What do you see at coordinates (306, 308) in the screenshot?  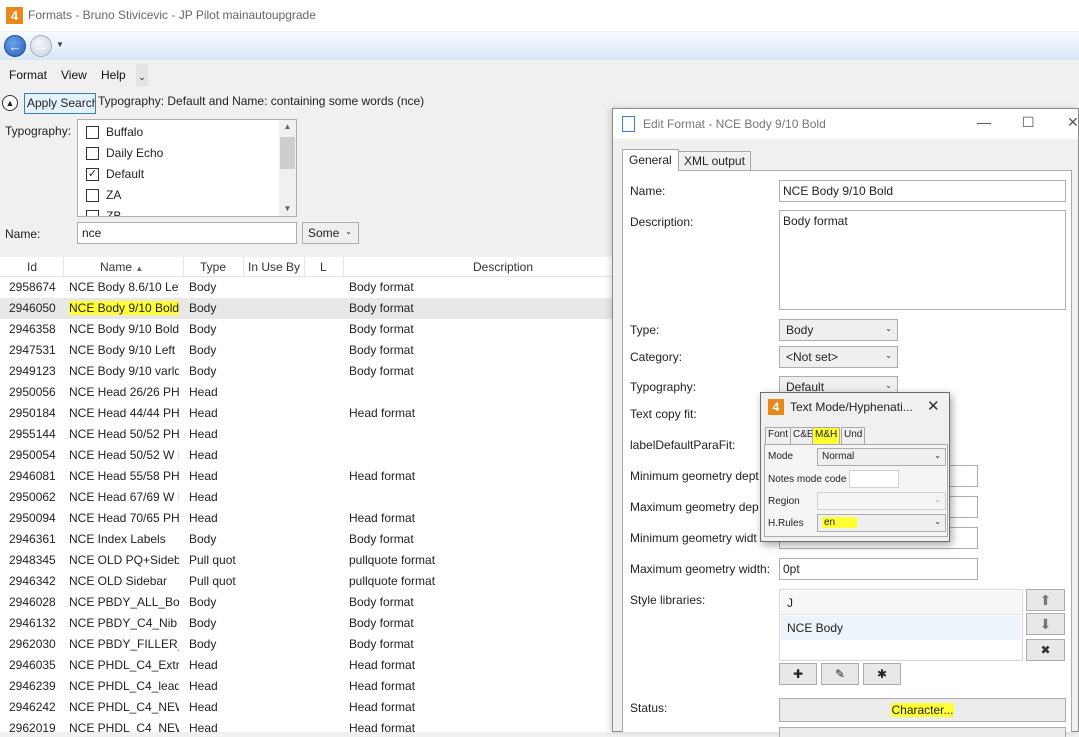 I see `table-row: 2946050 NCE Body 9/10 Bold Body Body format` at bounding box center [306, 308].